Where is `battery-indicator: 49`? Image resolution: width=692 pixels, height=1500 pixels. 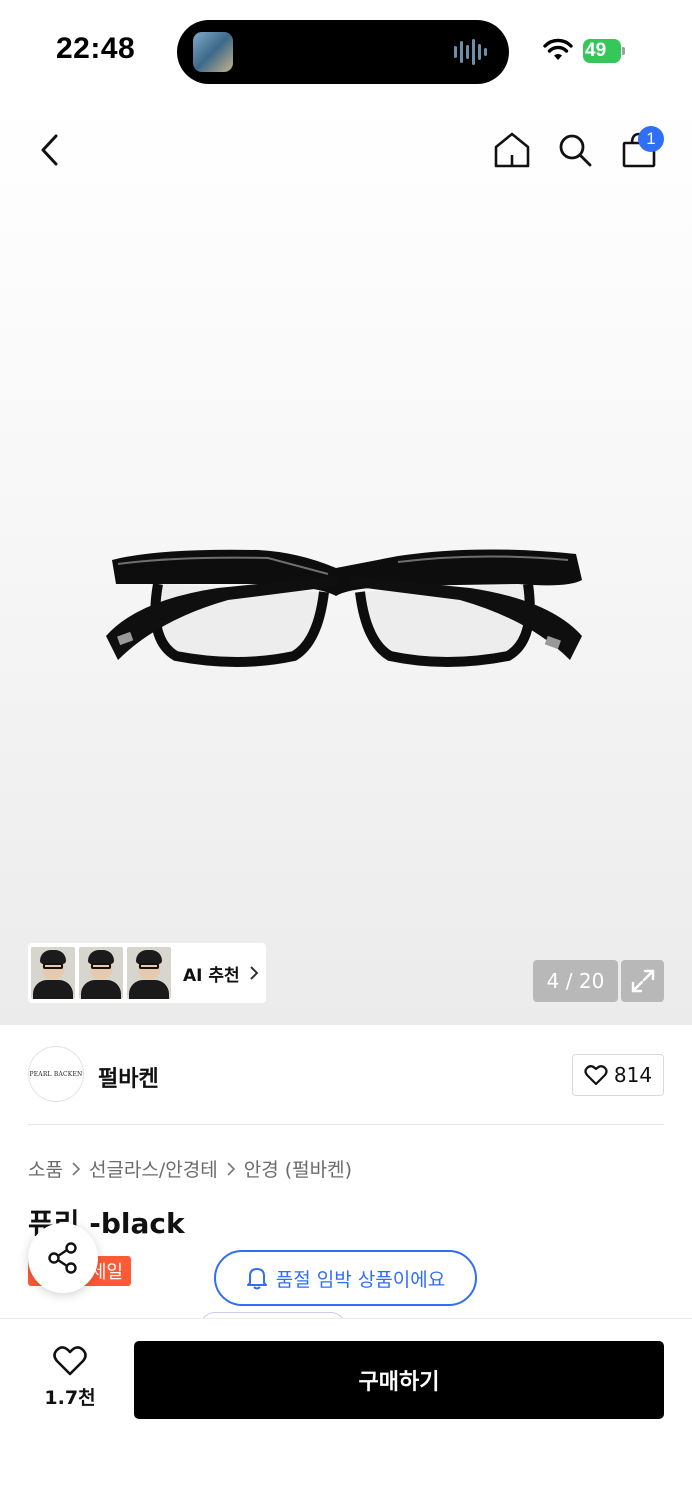
battery-indicator: 49 is located at coordinates (604, 51).